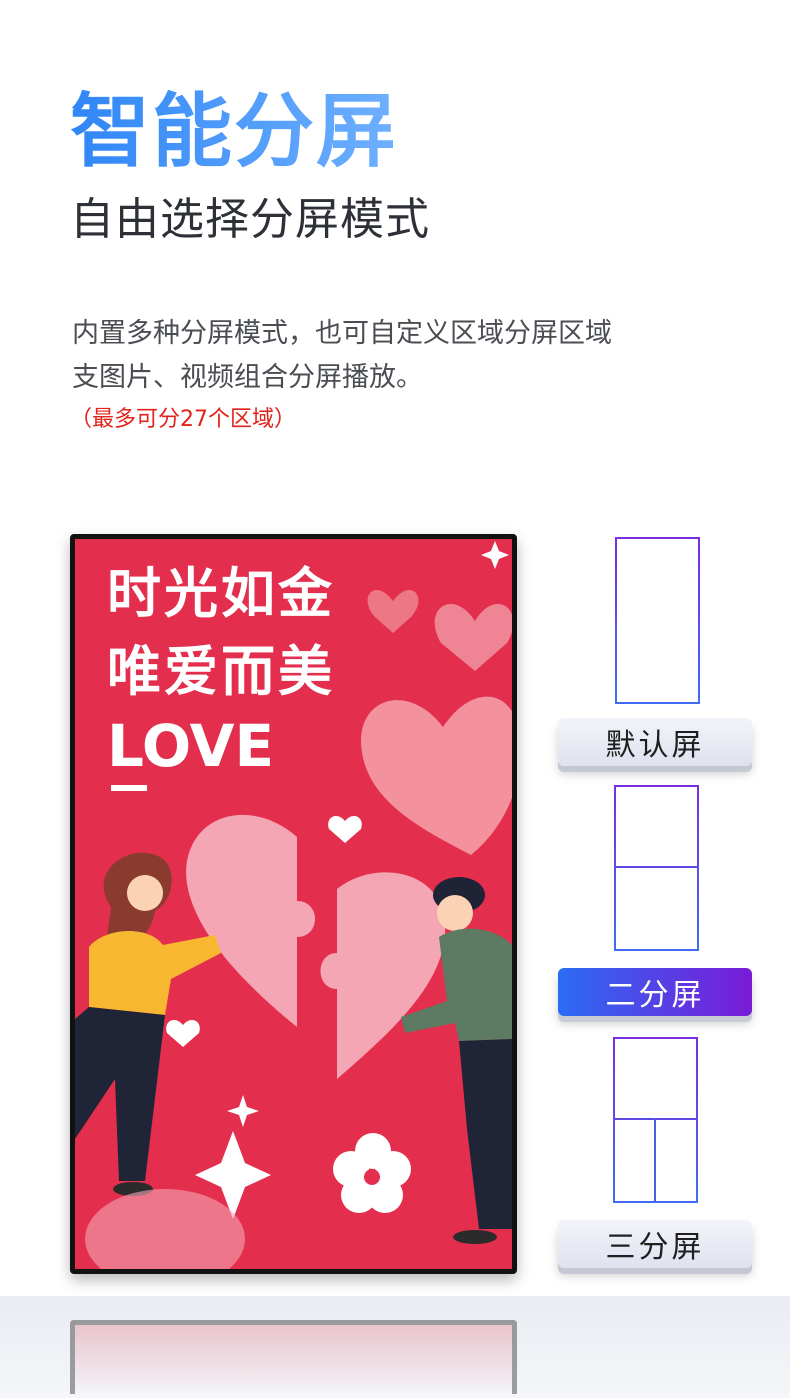 The width and height of the screenshot is (790, 1398). Describe the element at coordinates (129, 788) in the screenshot. I see `poster-underline` at that location.